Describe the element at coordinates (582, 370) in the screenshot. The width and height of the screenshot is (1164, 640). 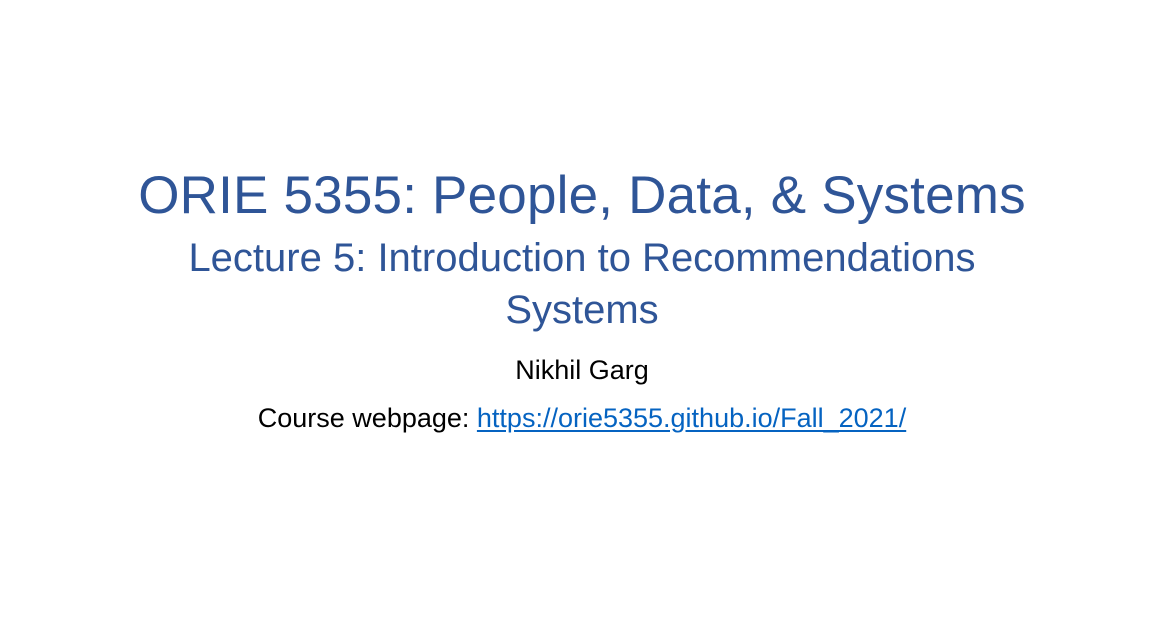
I see `author-name: Nikhil Garg` at that location.